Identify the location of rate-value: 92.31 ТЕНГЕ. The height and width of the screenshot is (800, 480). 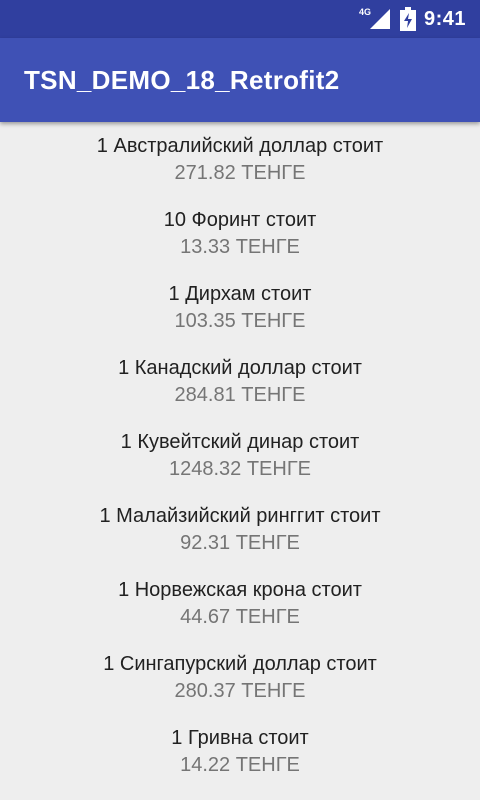
(240, 543).